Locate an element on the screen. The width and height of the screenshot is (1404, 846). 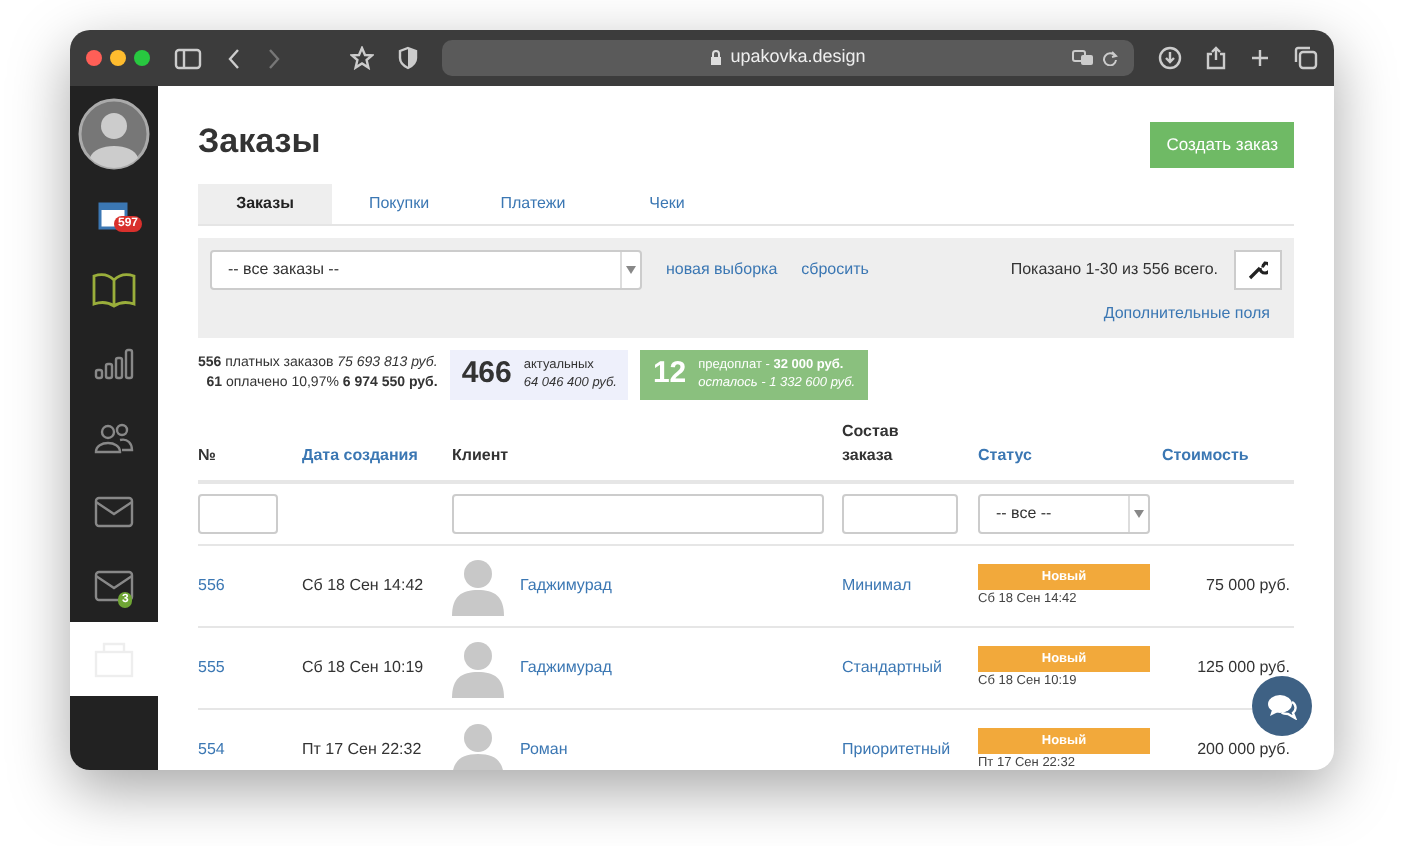
tab: Покупки is located at coordinates (399, 203).